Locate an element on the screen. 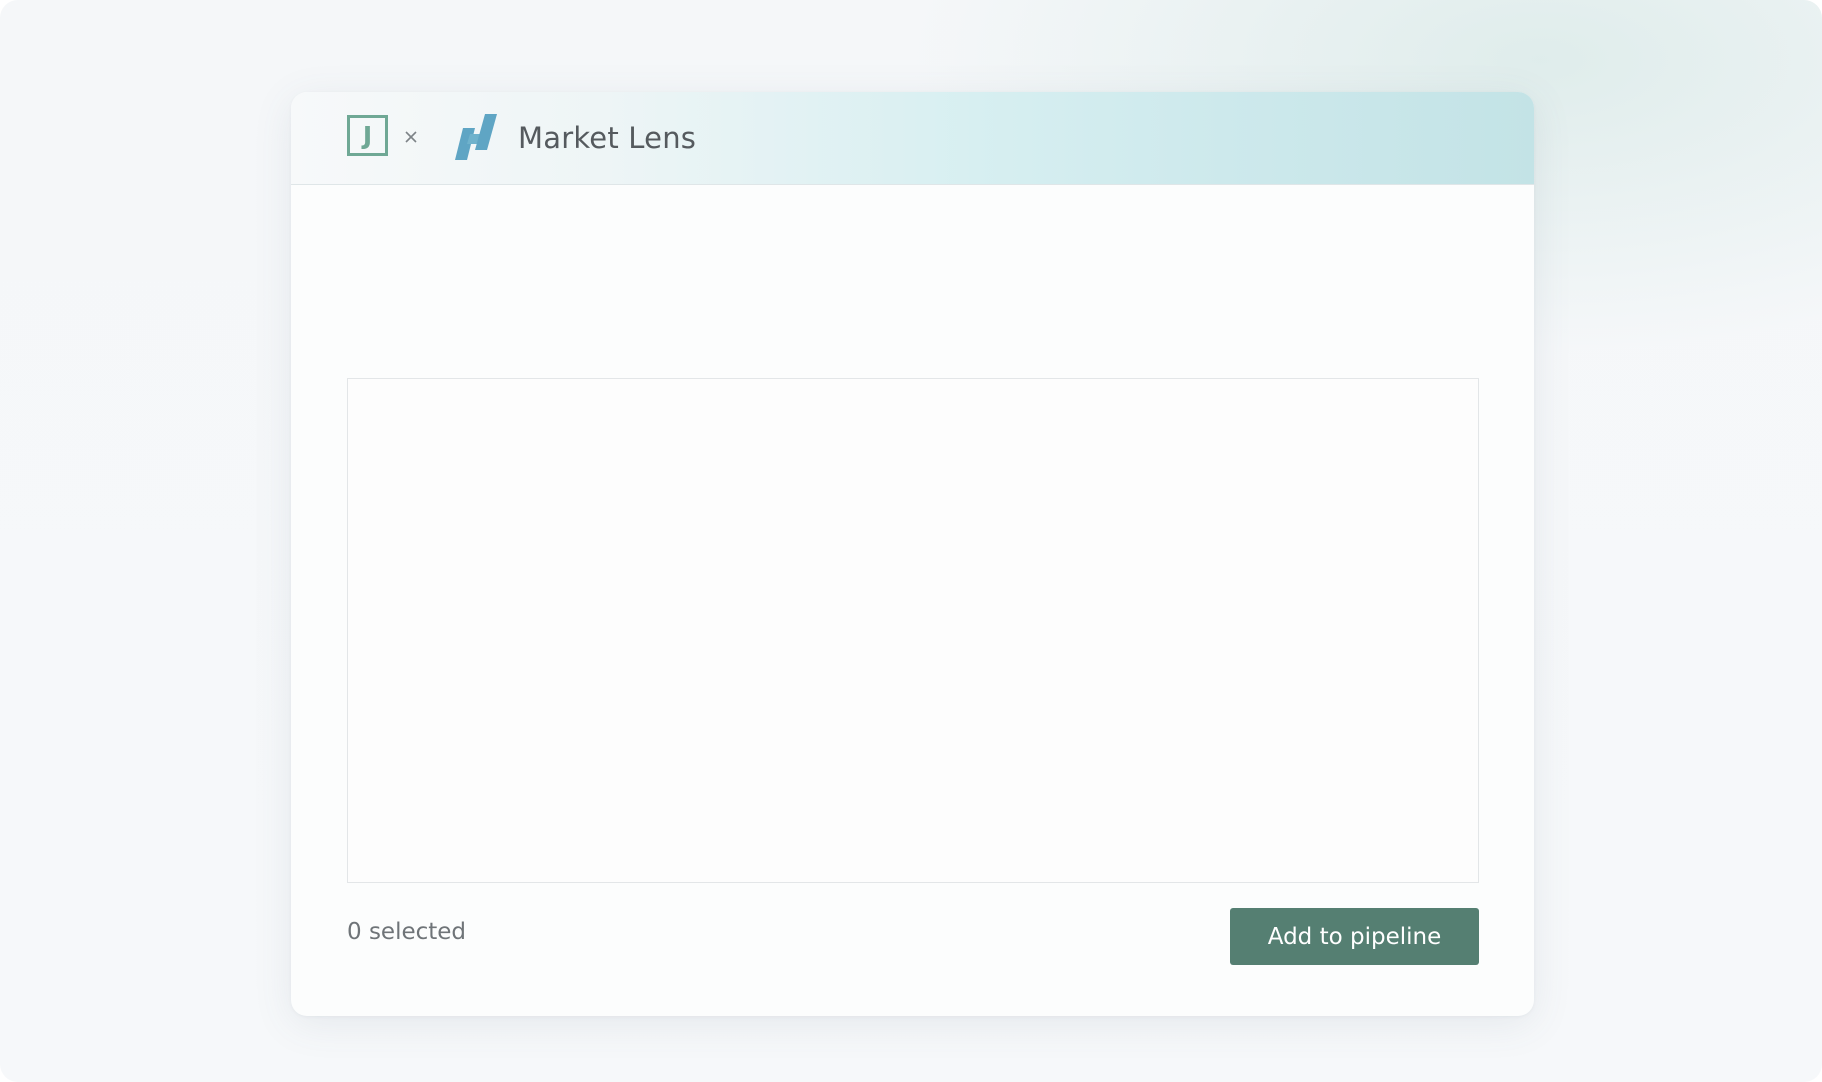 The width and height of the screenshot is (1822, 1082). selected-count: 0 selected is located at coordinates (407, 932).